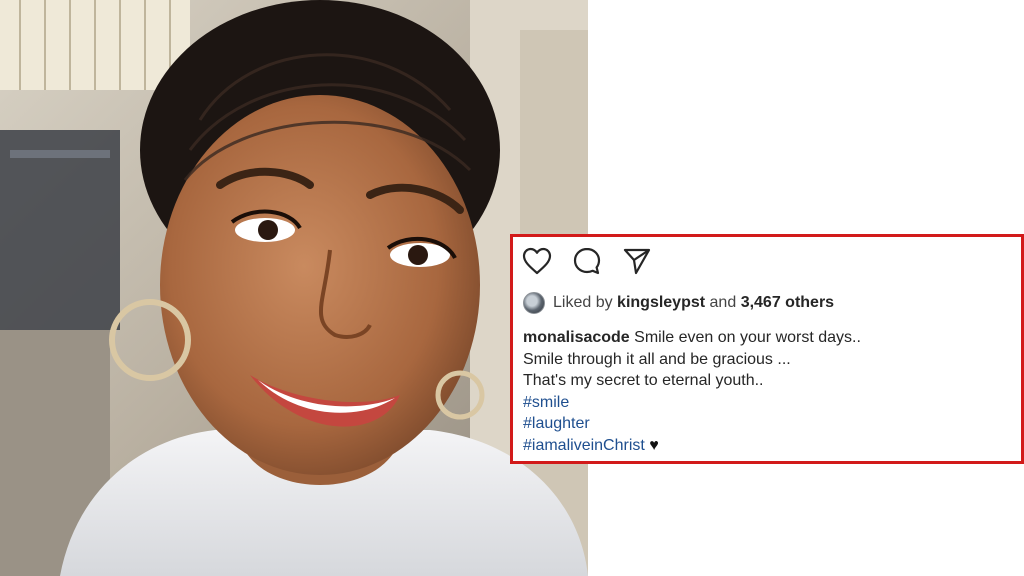  I want to click on likes-connector: and, so click(723, 302).